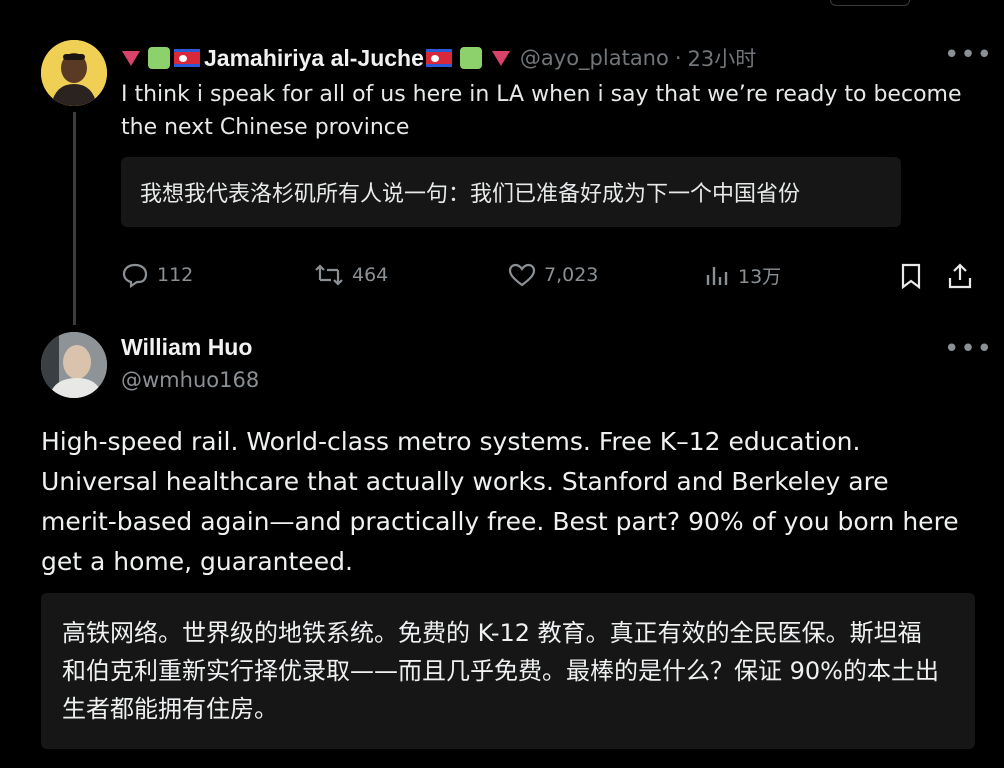 Image resolution: width=1004 pixels, height=768 pixels. I want to click on bookmark-button, so click(915, 276).